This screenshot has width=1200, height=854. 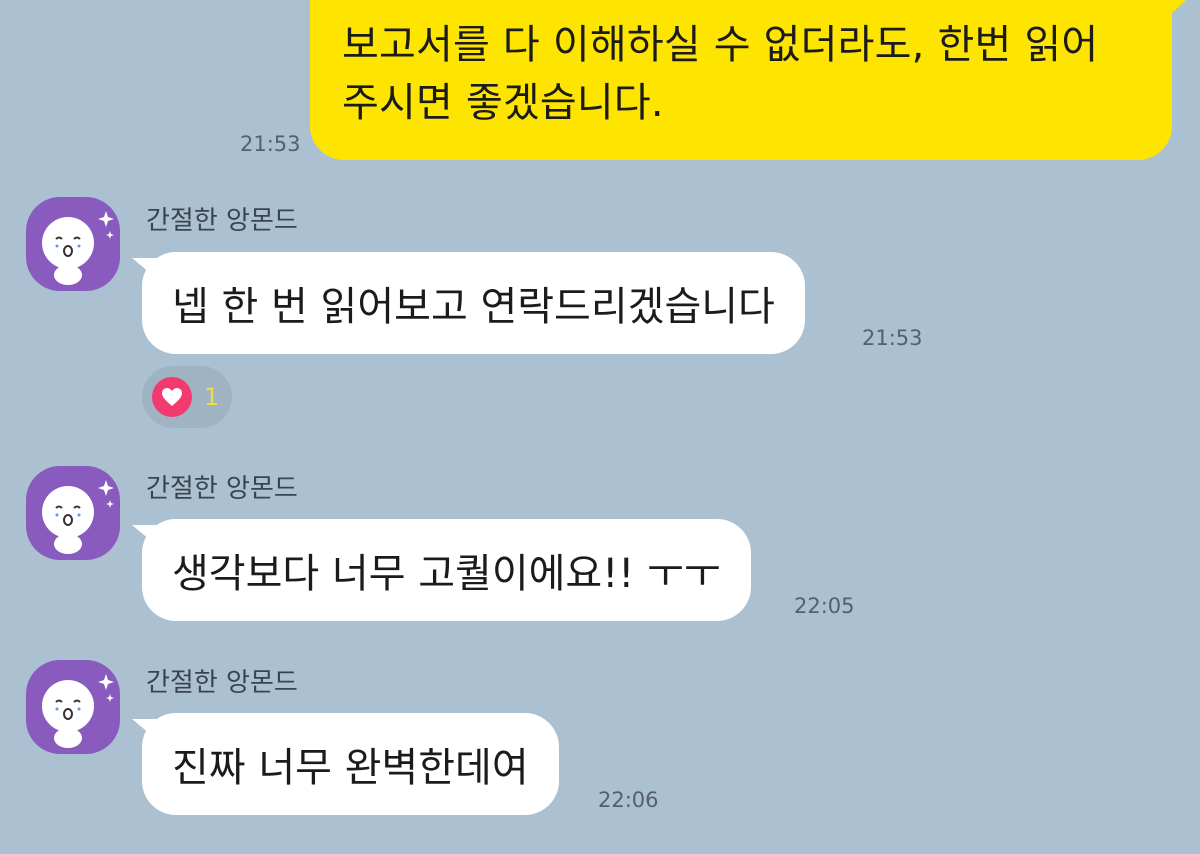 I want to click on message-time: 21:53, so click(x=892, y=338).